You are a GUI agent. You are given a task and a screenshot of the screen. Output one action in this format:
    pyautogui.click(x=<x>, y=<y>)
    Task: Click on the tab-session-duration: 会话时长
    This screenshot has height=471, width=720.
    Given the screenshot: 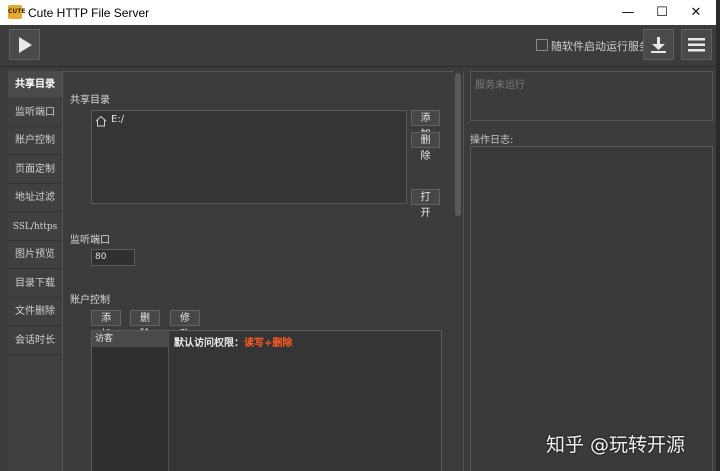 What is the action you would take?
    pyautogui.click(x=35, y=341)
    